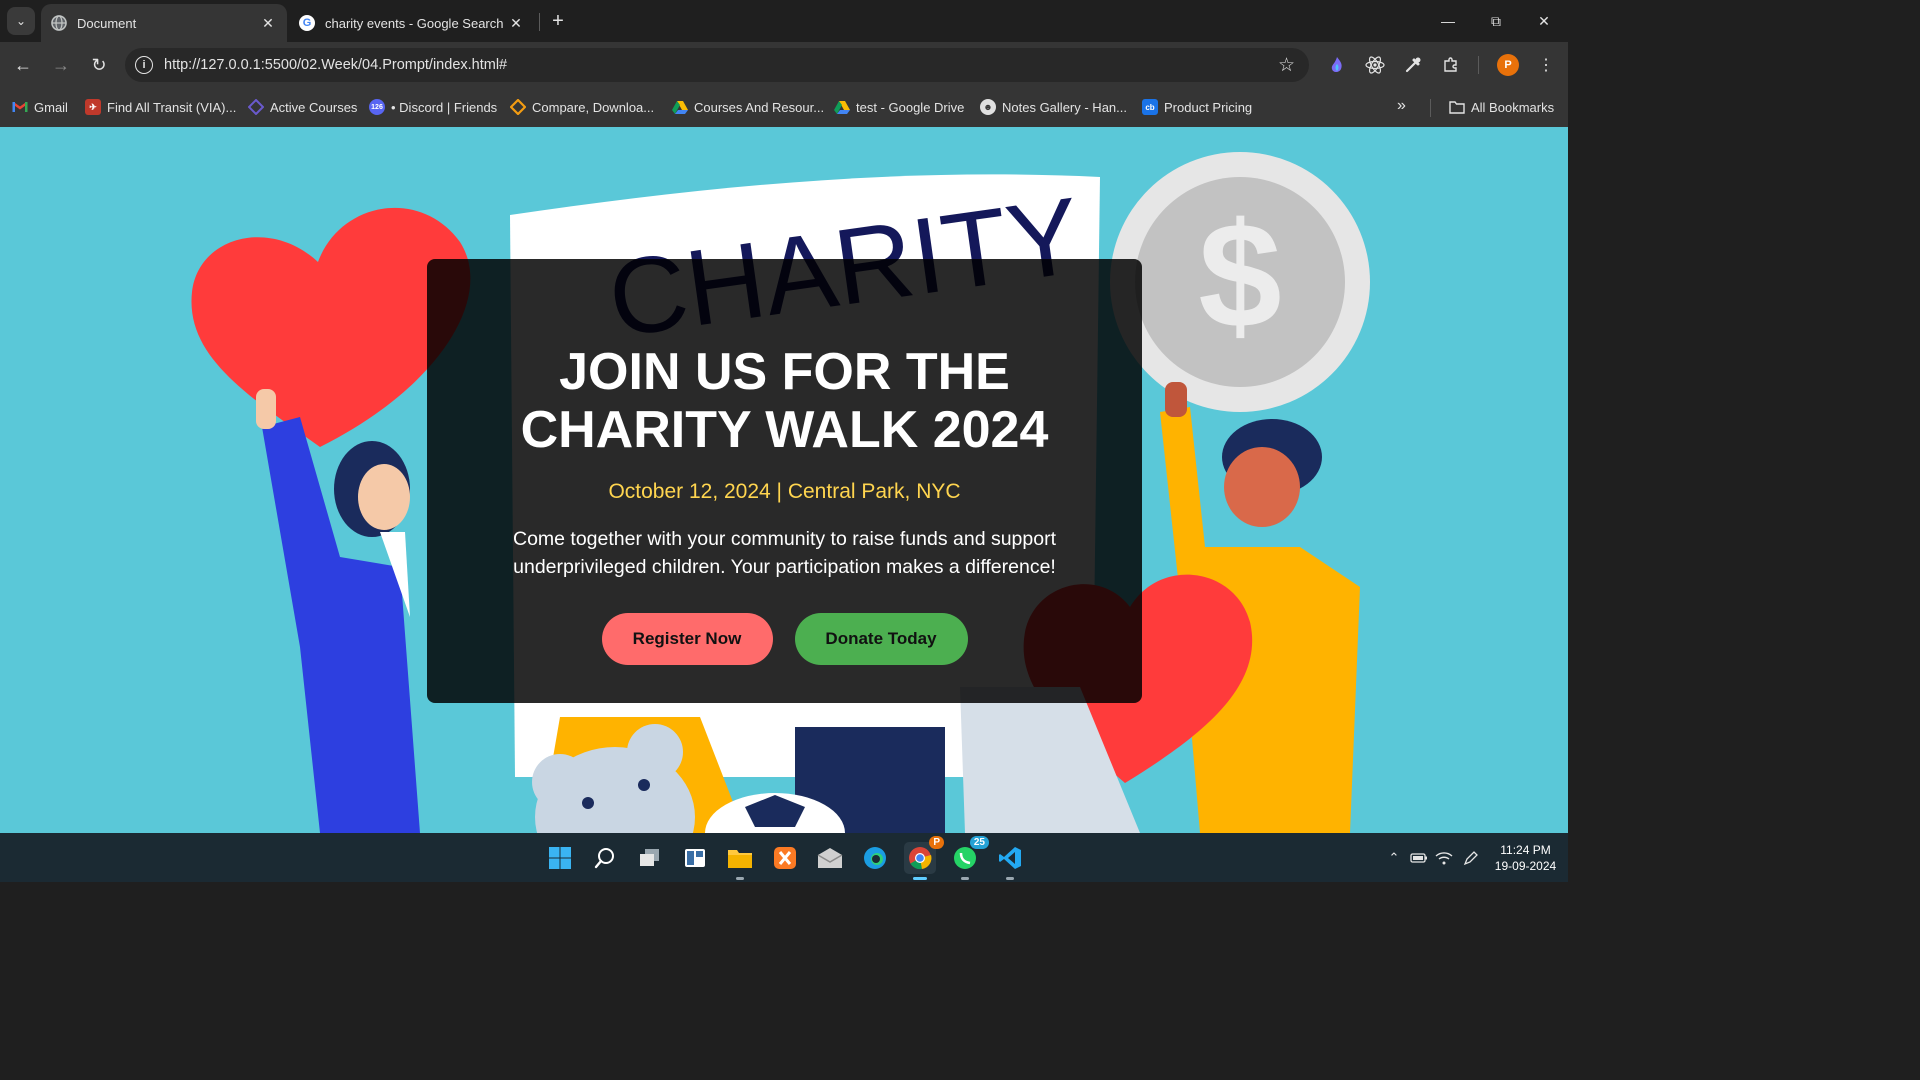  Describe the element at coordinates (51, 107) in the screenshot. I see `bookmark-label: Gmail` at that location.